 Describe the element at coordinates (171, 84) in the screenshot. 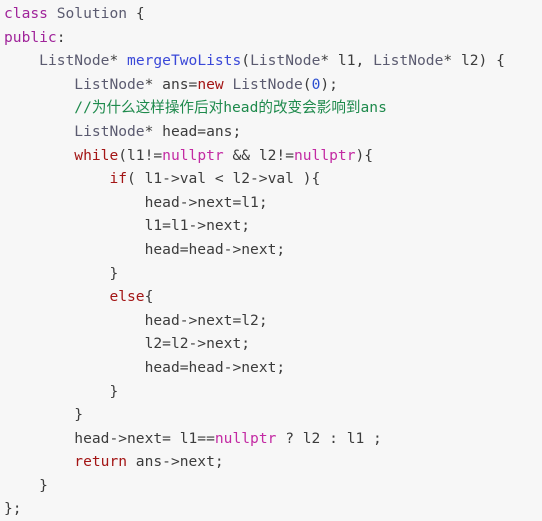

I see `code-token-punct: * ans=` at that location.